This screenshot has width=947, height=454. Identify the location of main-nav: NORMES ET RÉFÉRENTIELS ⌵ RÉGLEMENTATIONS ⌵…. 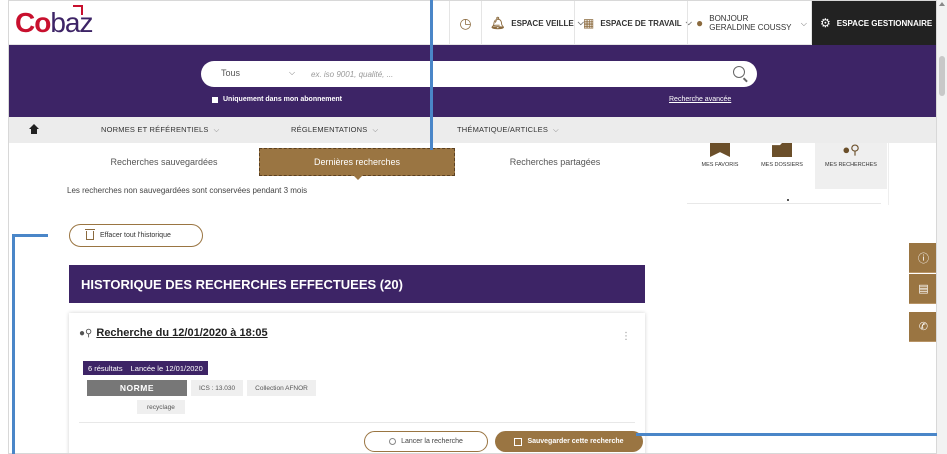
(472, 130).